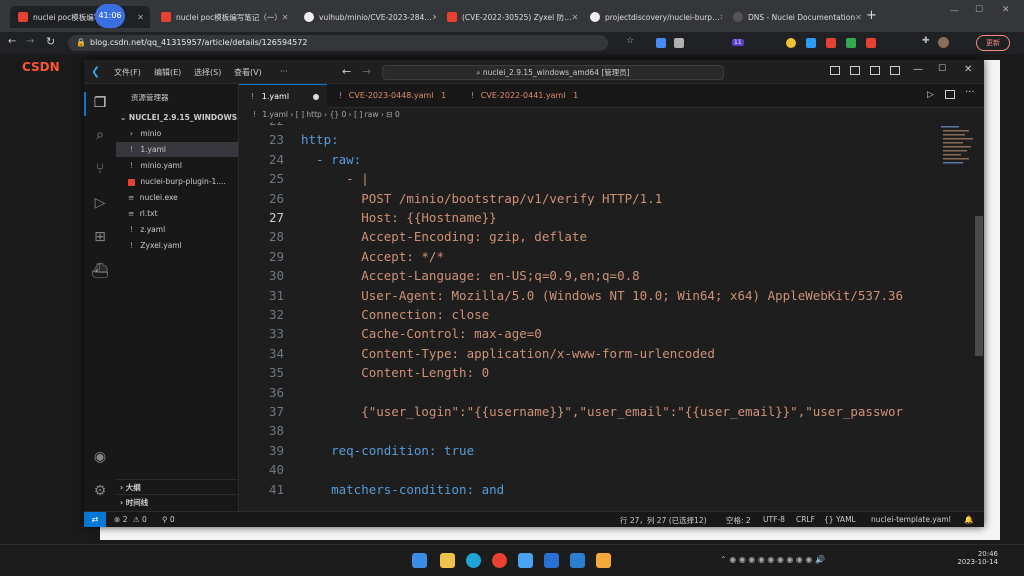 This screenshot has width=1024, height=576. I want to click on editor-tab: ! 1.yaml, so click(283, 96).